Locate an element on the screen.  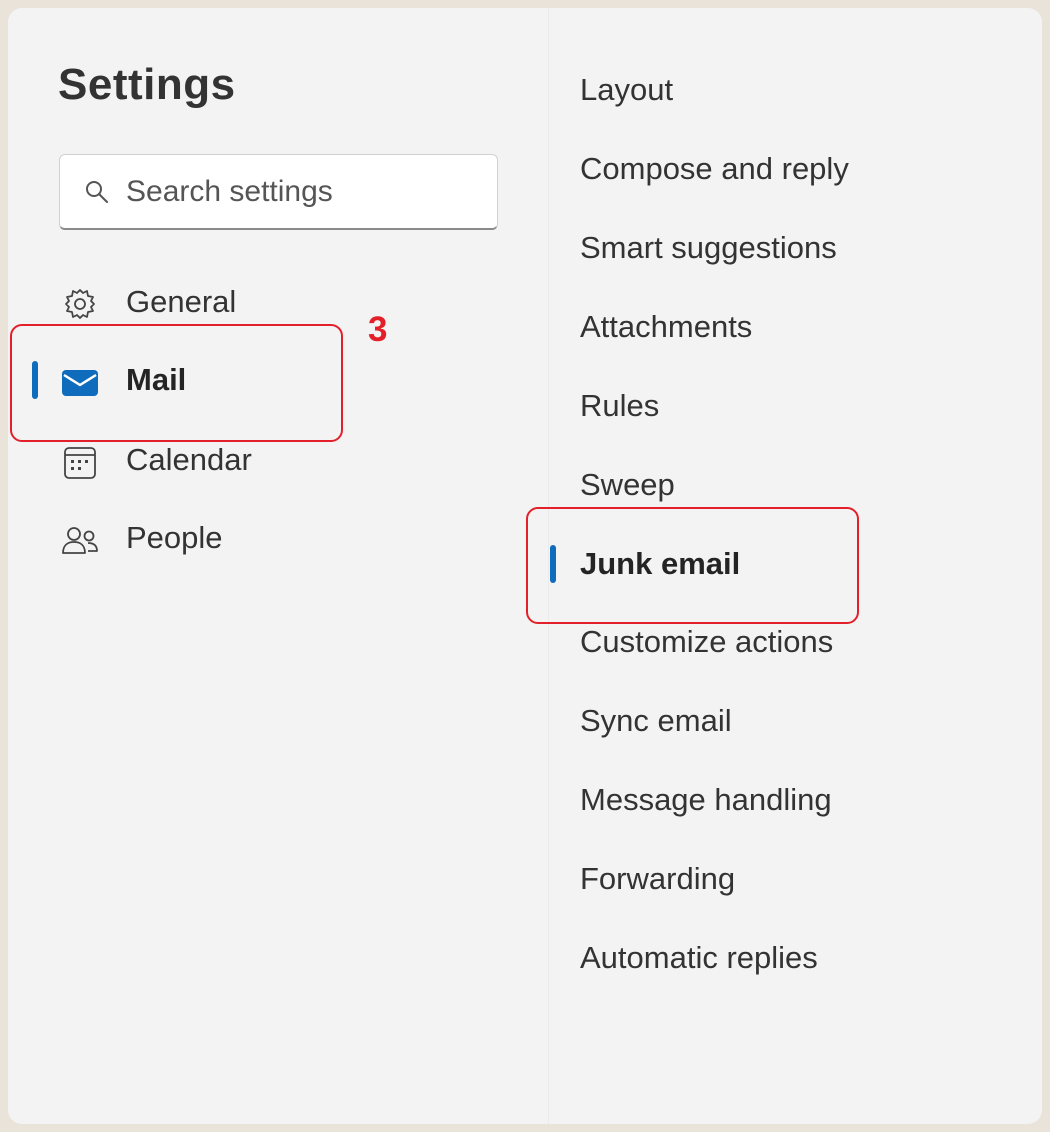
nav-item-general: General is located at coordinates (268, 302).